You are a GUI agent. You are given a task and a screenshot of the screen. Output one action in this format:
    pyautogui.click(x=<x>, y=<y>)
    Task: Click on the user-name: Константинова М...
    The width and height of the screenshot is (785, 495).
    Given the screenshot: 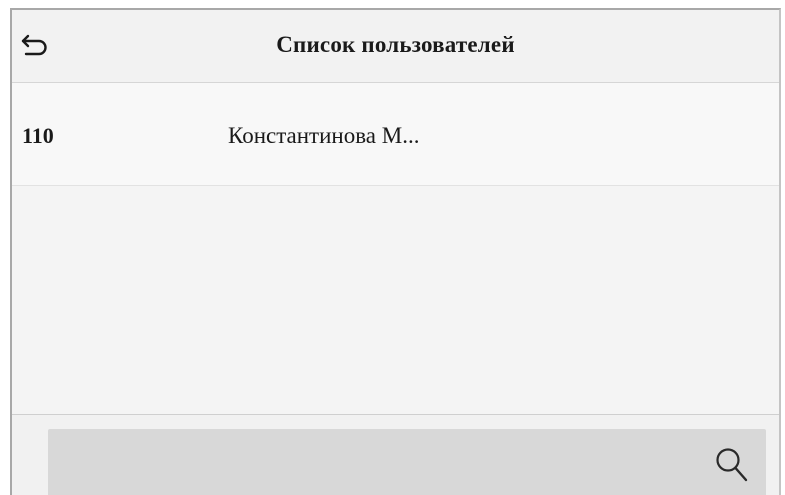 What is the action you would take?
    pyautogui.click(x=324, y=135)
    